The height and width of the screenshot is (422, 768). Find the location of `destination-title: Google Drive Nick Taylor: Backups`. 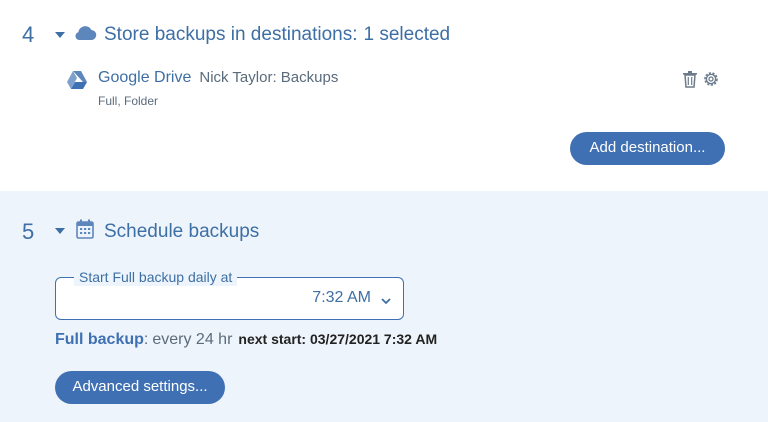

destination-title: Google Drive Nick Taylor: Backups is located at coordinates (218, 78).